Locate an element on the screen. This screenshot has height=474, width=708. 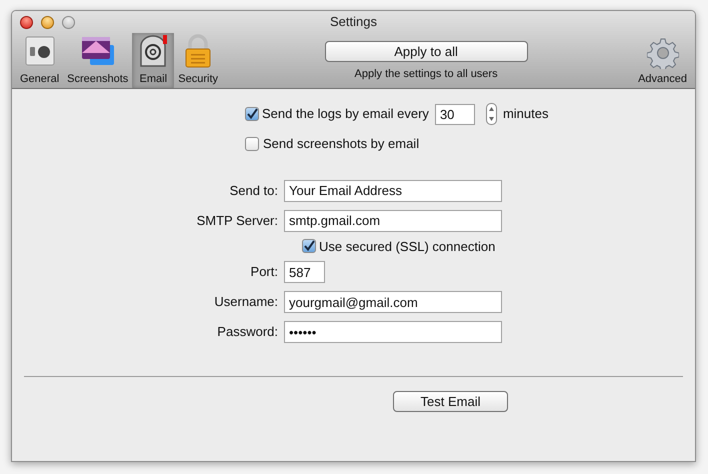
checkbox-label: Use secured (SSL) connection is located at coordinates (407, 247).